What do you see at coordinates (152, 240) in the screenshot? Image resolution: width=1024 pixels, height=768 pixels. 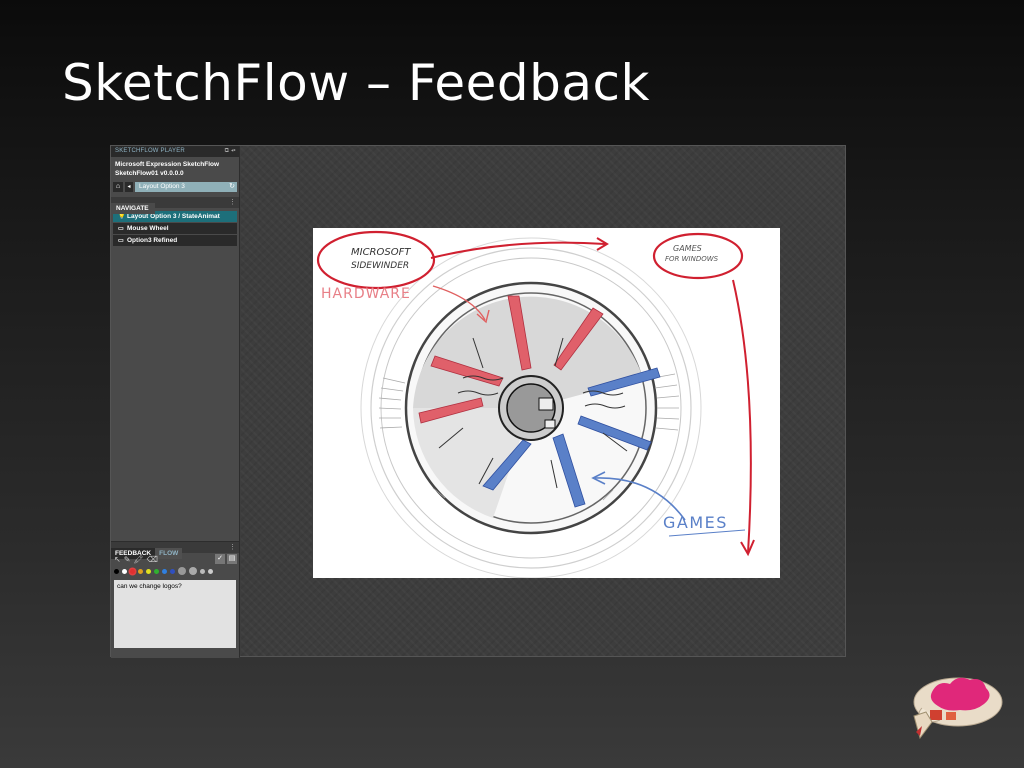 I see `nav-item-label: Option3 Refined` at bounding box center [152, 240].